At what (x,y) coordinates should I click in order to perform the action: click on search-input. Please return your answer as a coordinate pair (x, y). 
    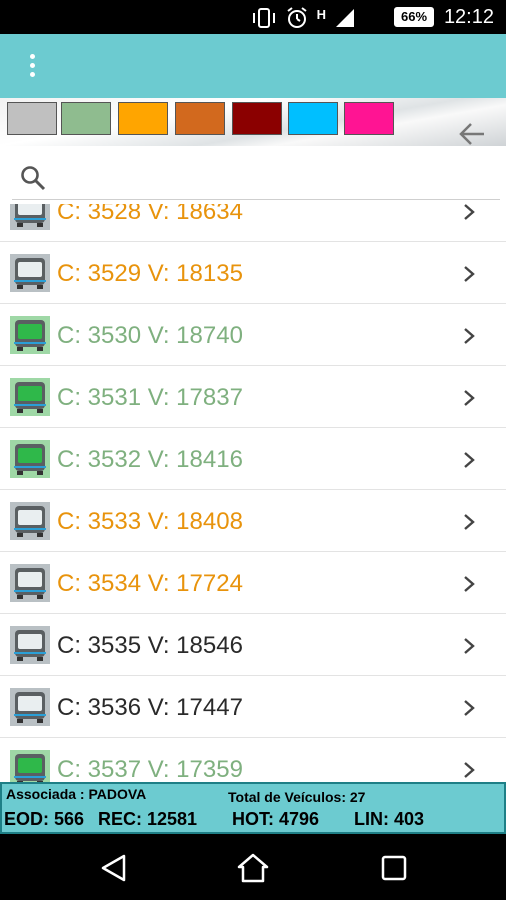
    Looking at the image, I should click on (273, 176).